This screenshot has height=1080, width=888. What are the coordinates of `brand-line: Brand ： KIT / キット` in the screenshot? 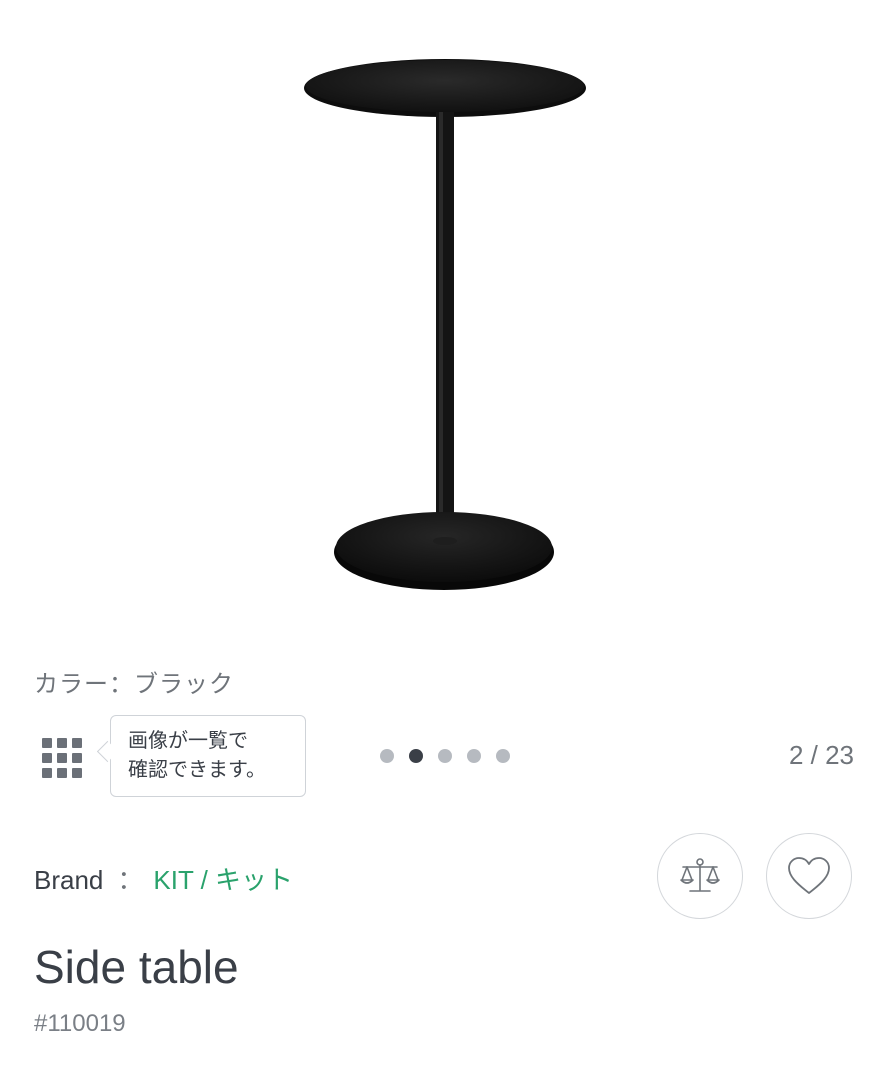 It's located at (163, 878).